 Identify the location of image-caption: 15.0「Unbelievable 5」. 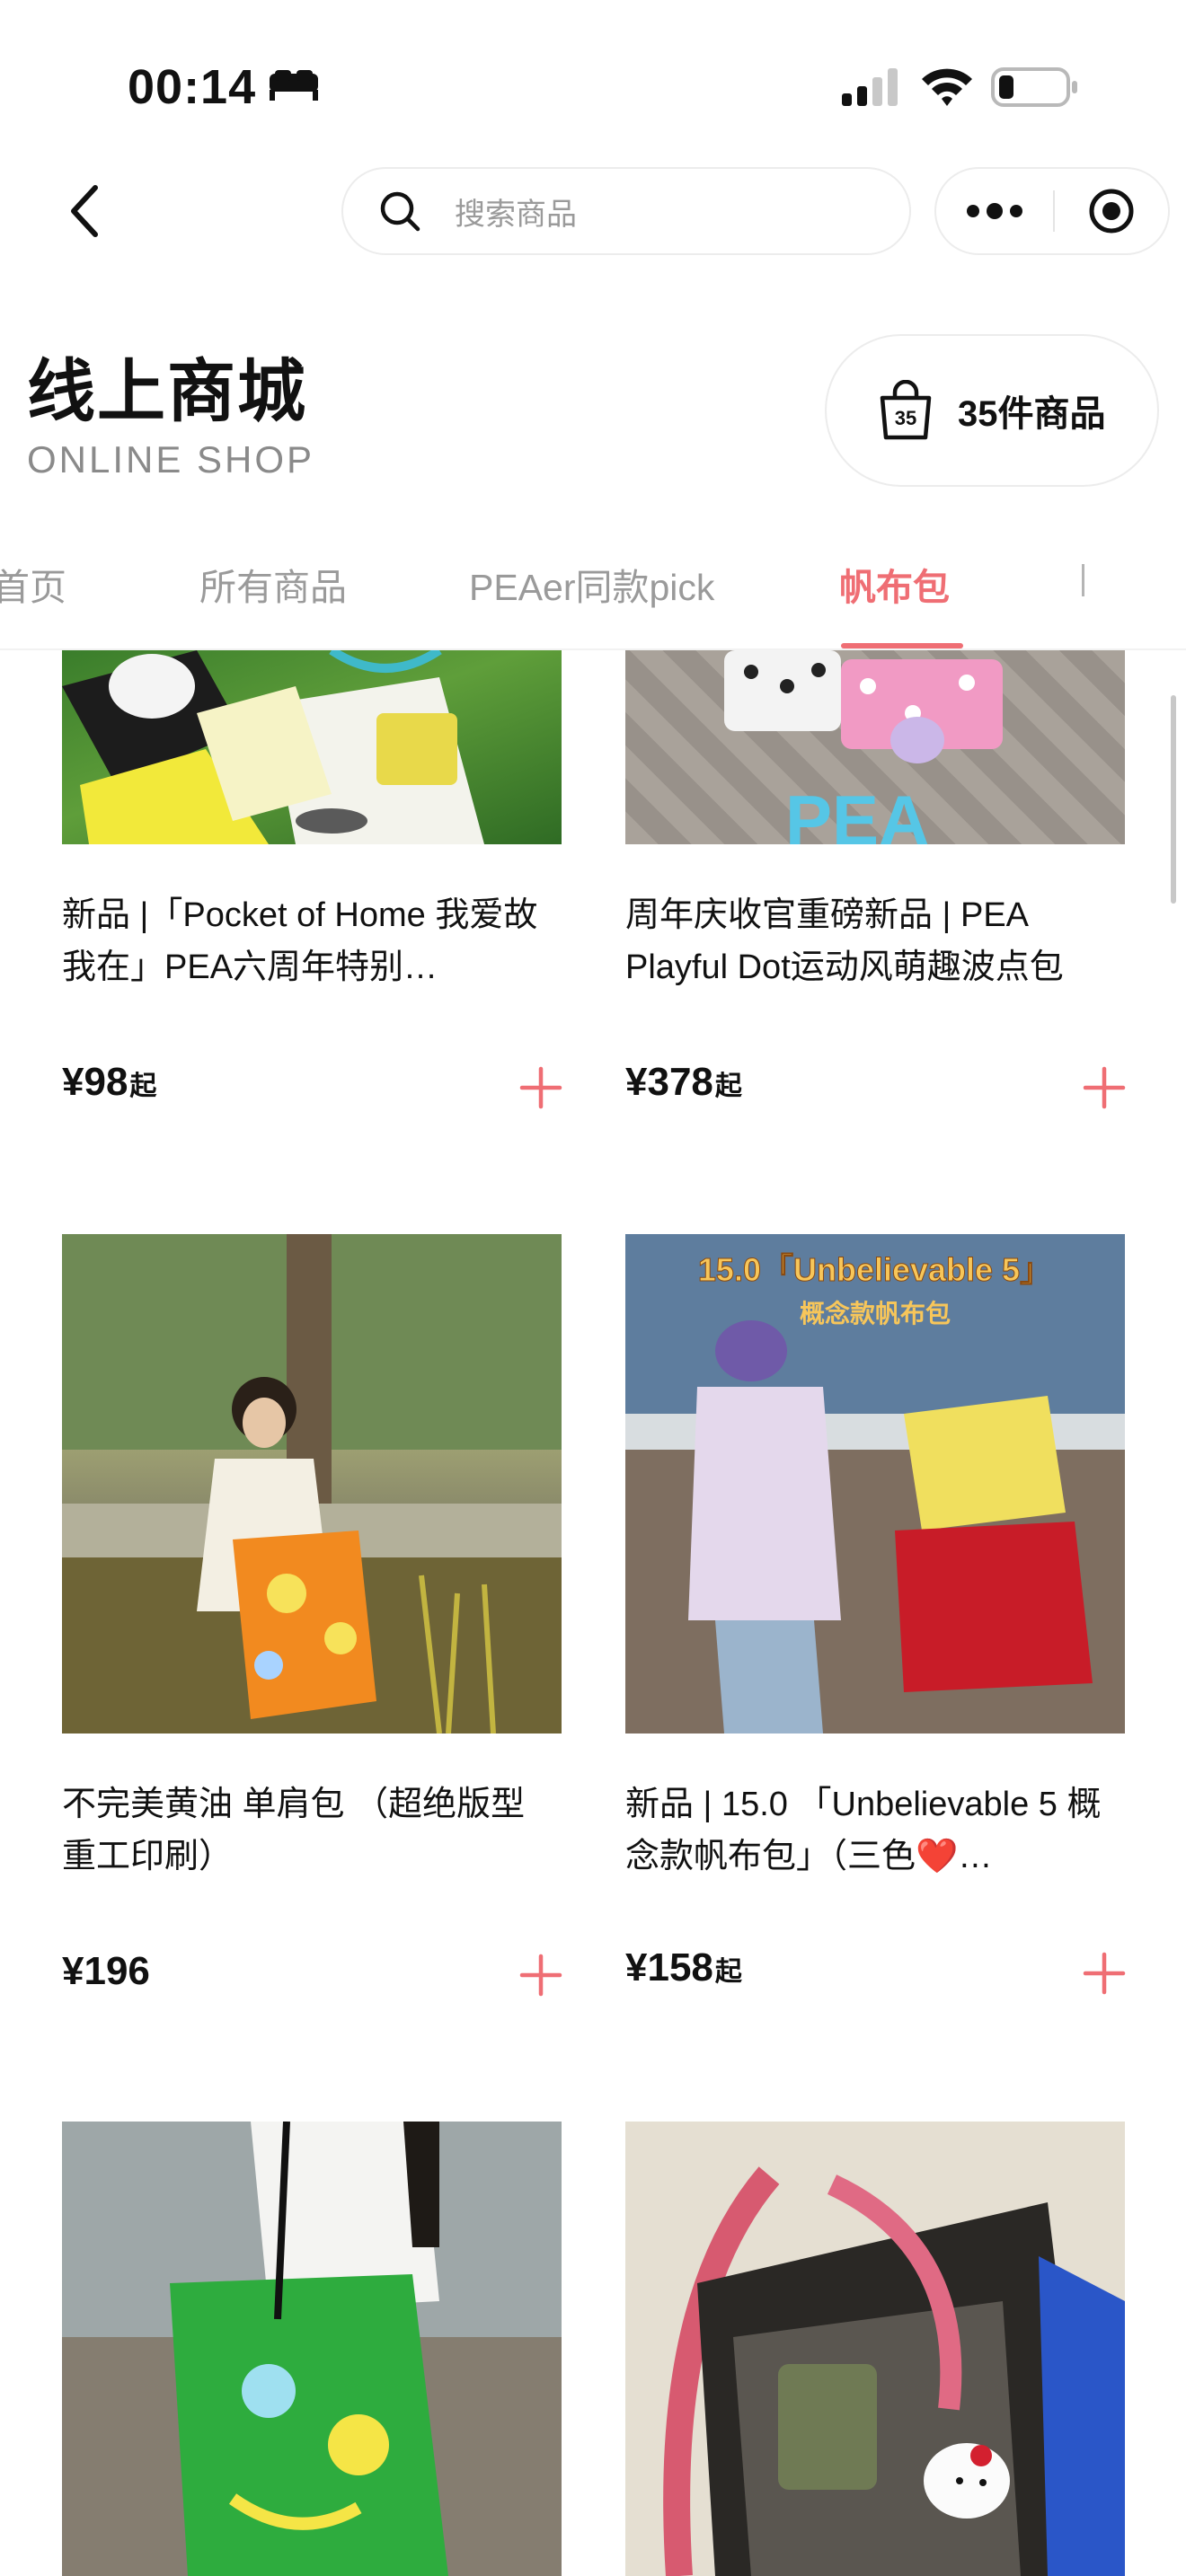
(875, 1269).